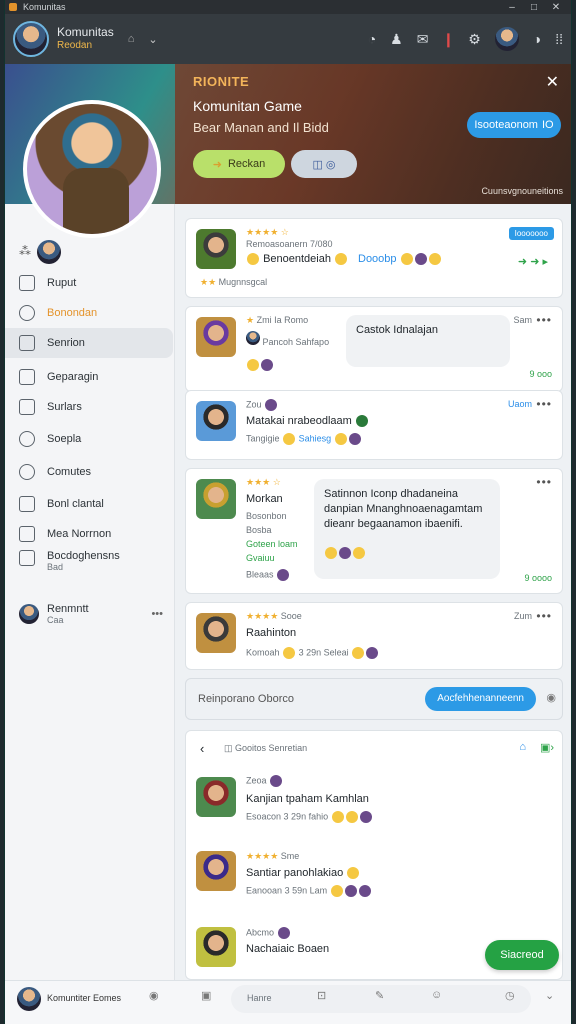  Describe the element at coordinates (89, 472) in the screenshot. I see `sidebar-item-comutes: Comutes` at that location.